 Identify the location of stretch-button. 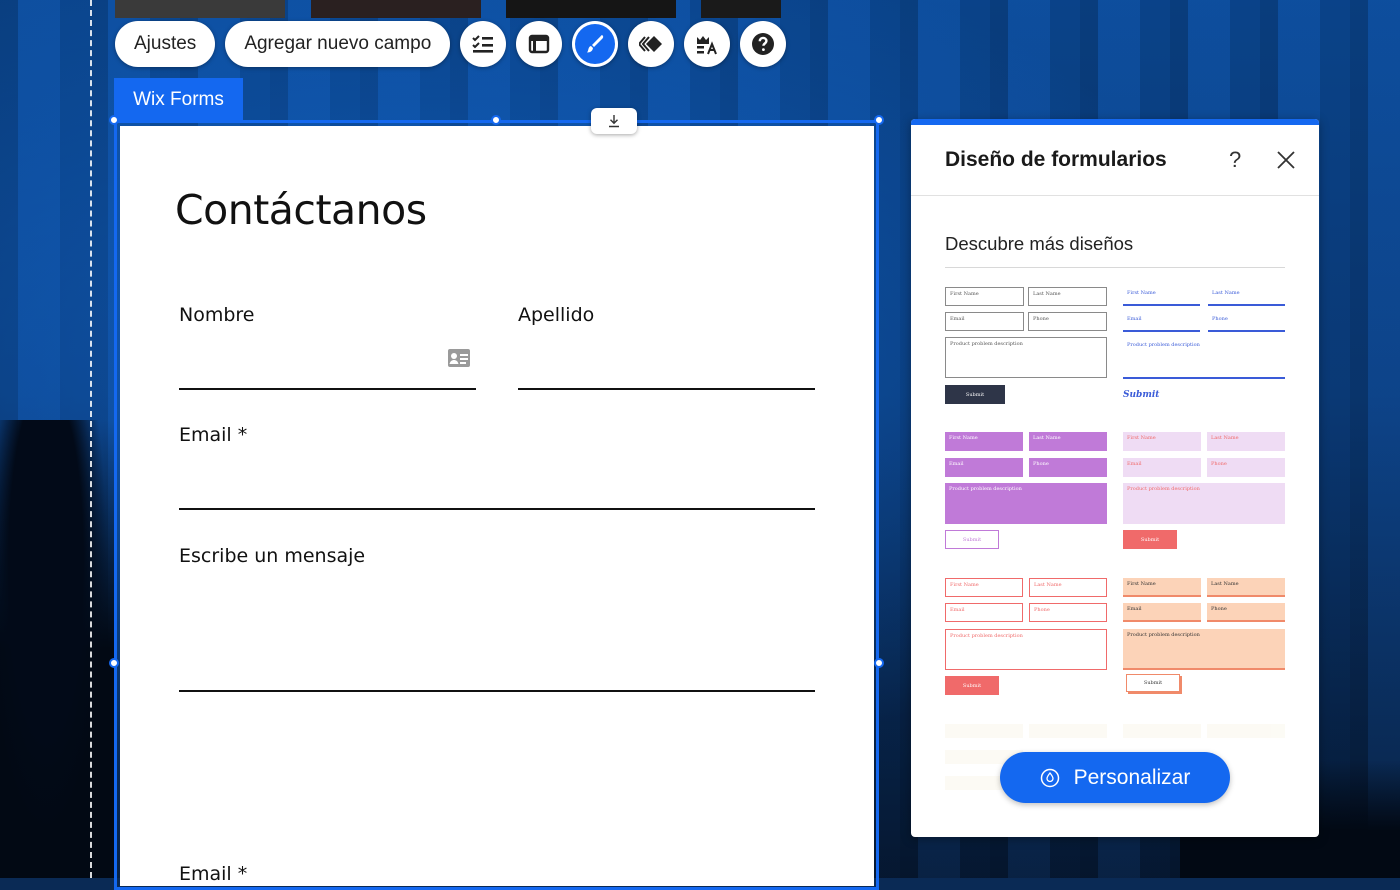
(614, 121).